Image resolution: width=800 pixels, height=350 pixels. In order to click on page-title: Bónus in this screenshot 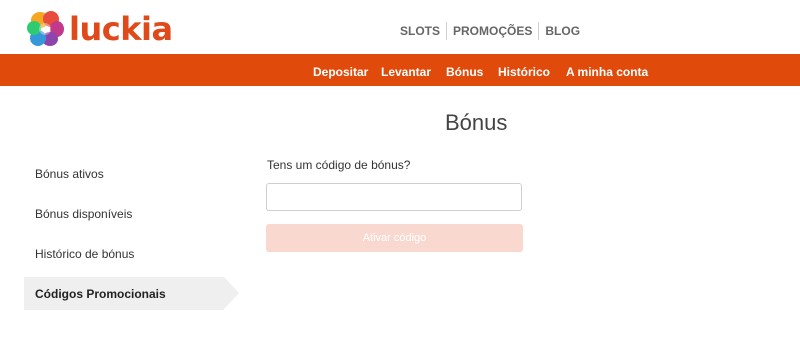, I will do `click(476, 122)`.